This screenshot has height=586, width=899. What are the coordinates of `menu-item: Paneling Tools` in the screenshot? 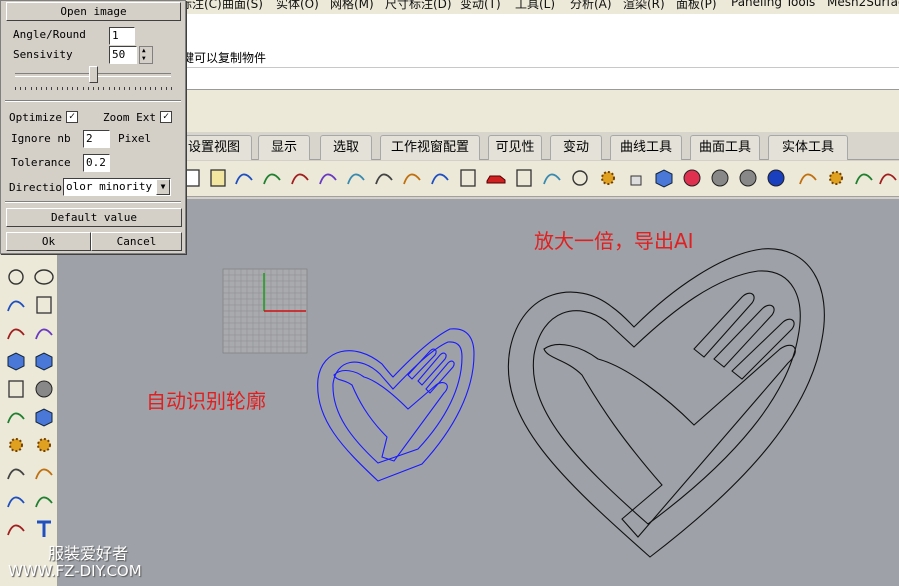 It's located at (773, 4).